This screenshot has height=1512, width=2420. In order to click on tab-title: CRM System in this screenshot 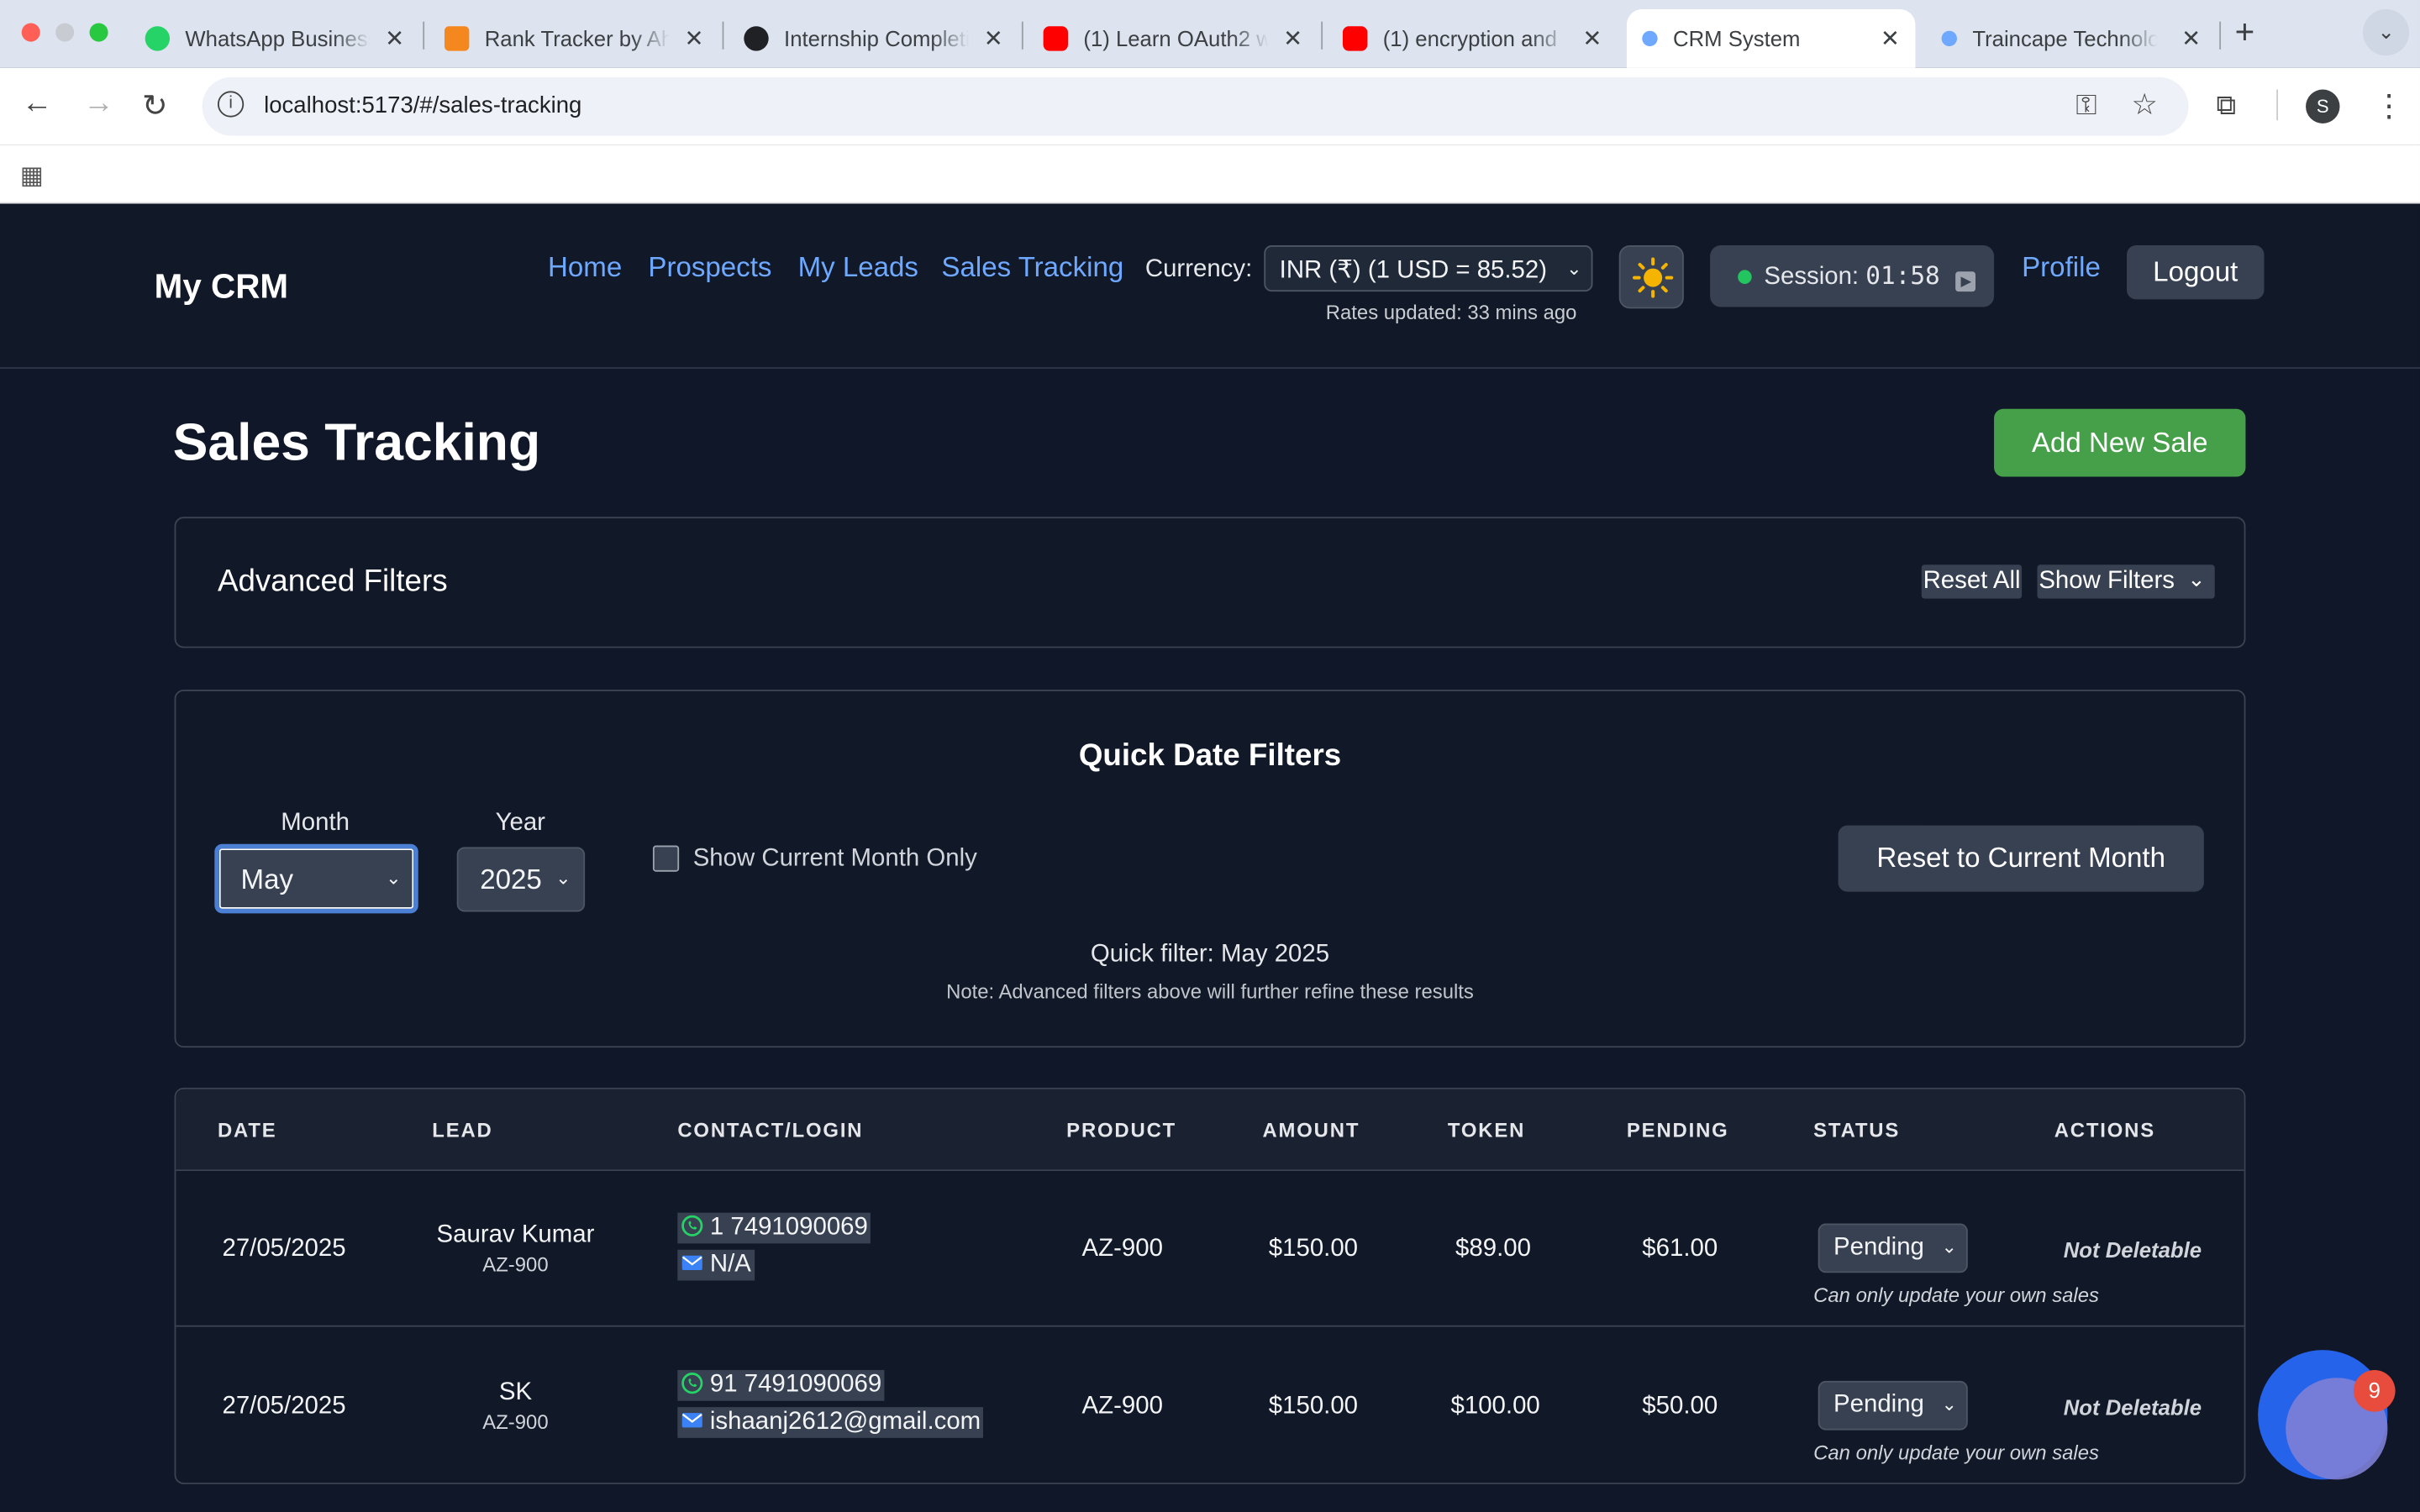, I will do `click(1737, 38)`.